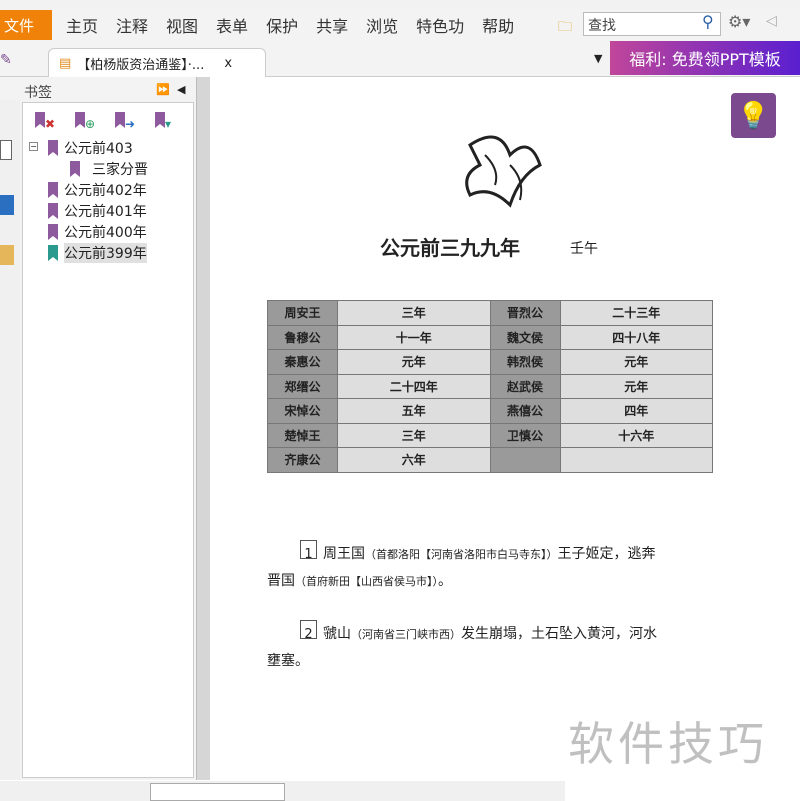 The height and width of the screenshot is (801, 800). Describe the element at coordinates (414, 386) in the screenshot. I see `year-cell: 二十四年` at that location.